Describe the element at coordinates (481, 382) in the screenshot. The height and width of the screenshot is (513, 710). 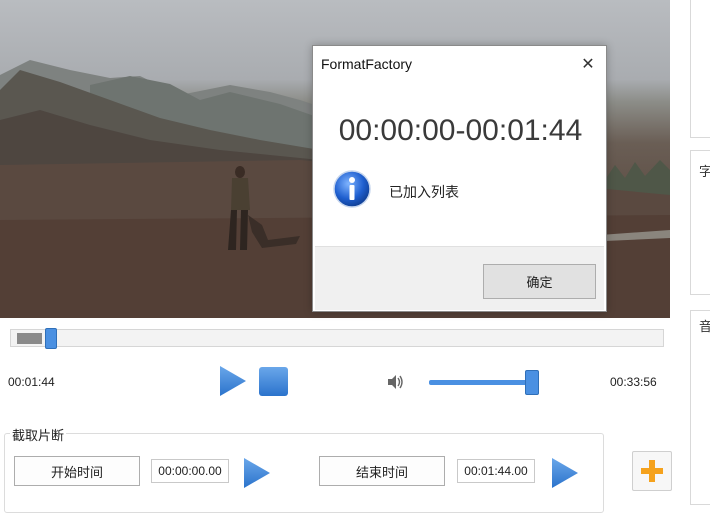
I see `volume-slider` at that location.